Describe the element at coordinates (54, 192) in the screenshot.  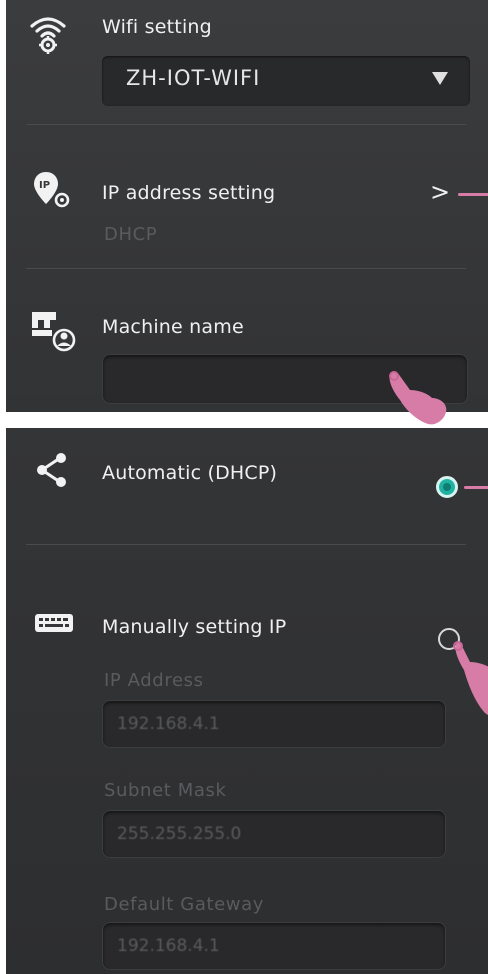
I see `ip-location-gear-icon: IP` at that location.